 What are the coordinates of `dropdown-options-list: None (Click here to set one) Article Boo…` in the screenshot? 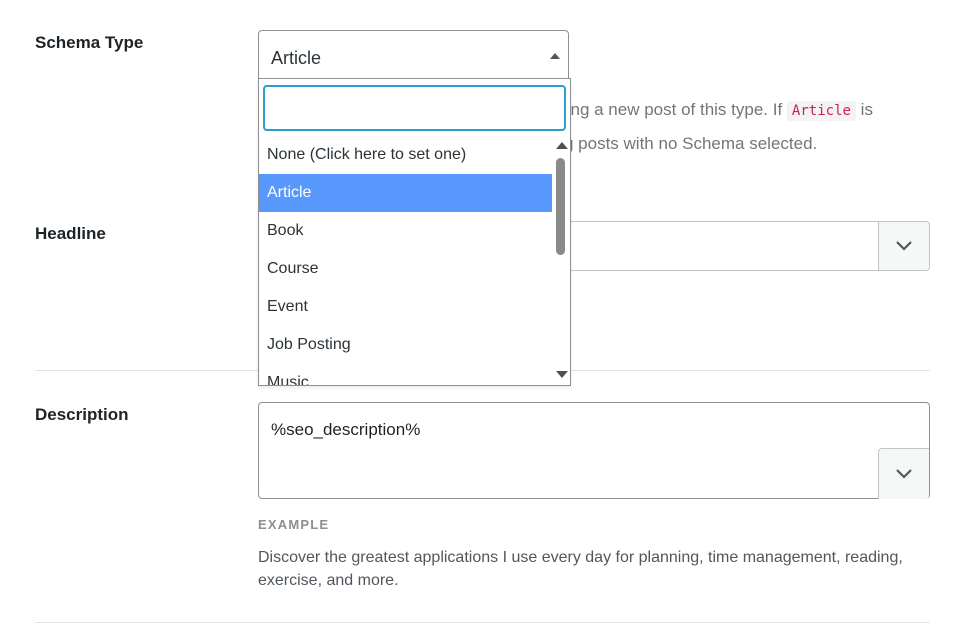 It's located at (405, 260).